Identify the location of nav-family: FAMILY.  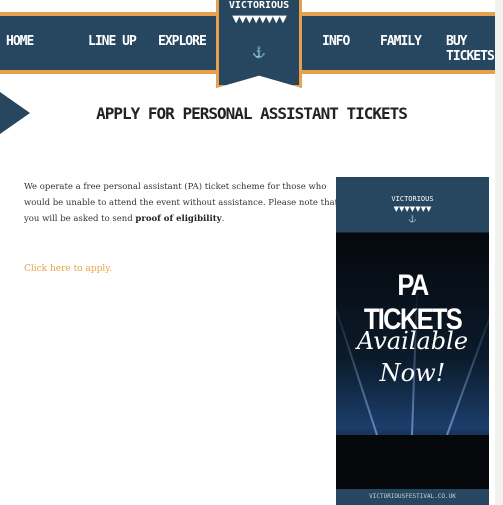
(401, 41).